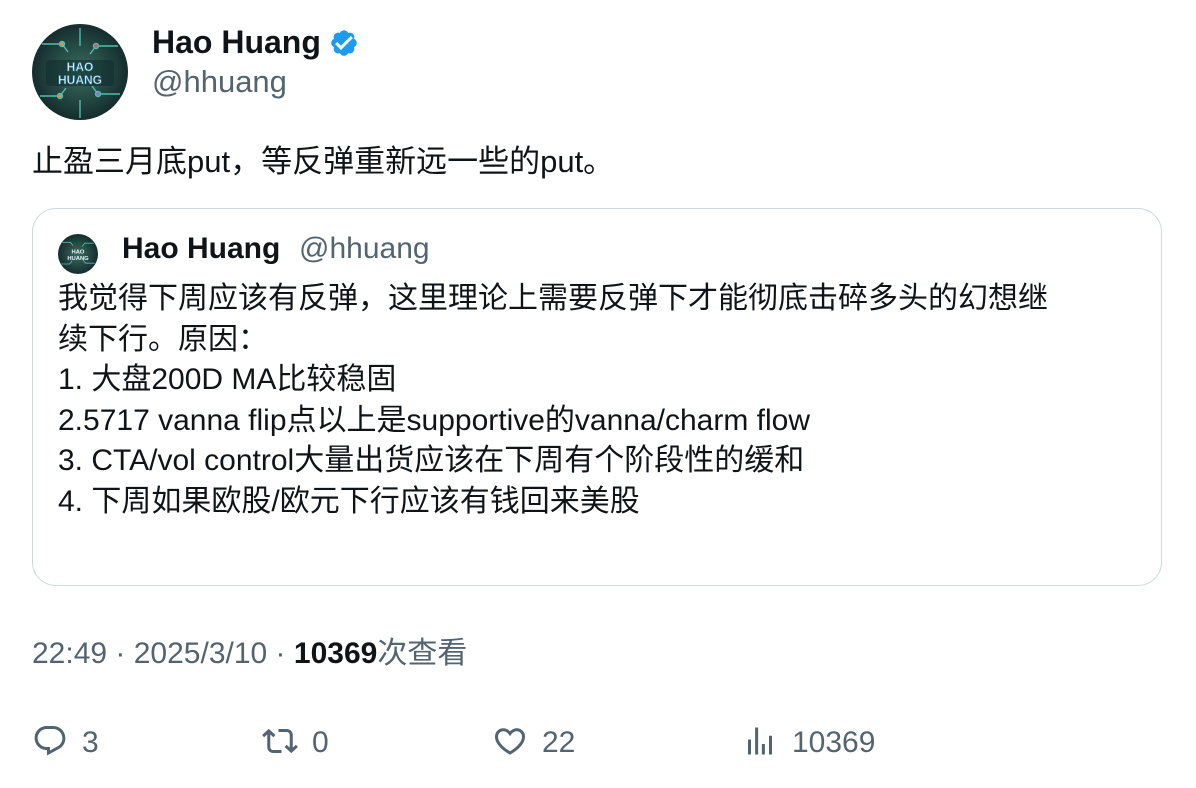 This screenshot has width=1196, height=788. What do you see at coordinates (201, 248) in the screenshot?
I see `quoted-author-name: Hao Huang` at bounding box center [201, 248].